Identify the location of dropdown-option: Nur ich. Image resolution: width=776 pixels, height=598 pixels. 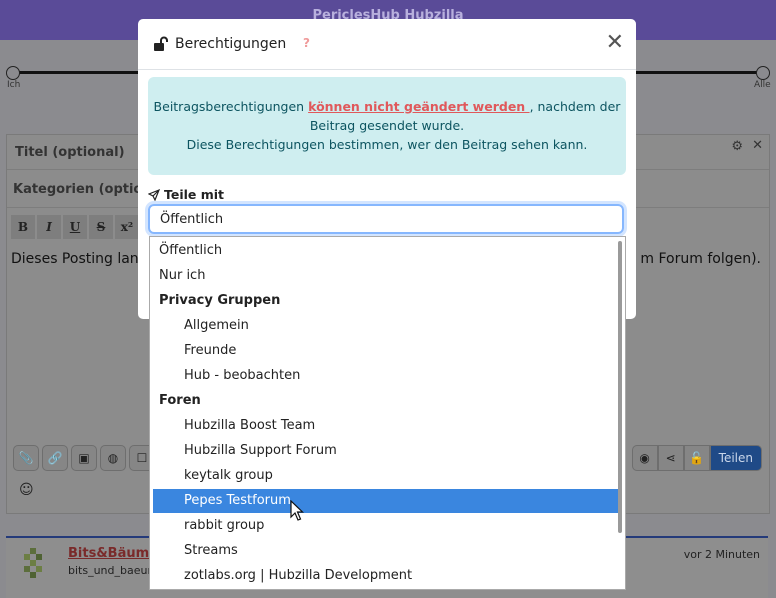
(386, 276).